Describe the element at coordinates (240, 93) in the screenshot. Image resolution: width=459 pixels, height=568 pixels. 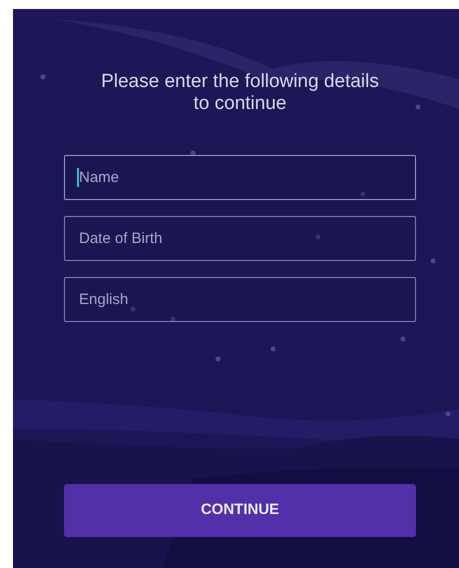
I see `heading: Please enter the following details to continue` at that location.